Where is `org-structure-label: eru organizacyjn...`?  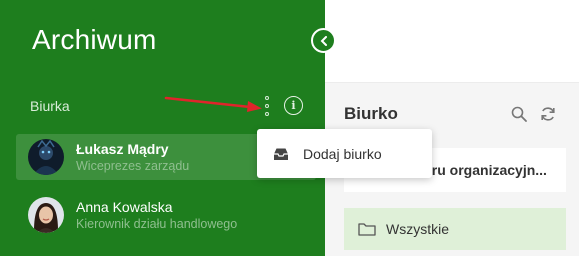
org-structure-label: eru organizacyjn... is located at coordinates (485, 170).